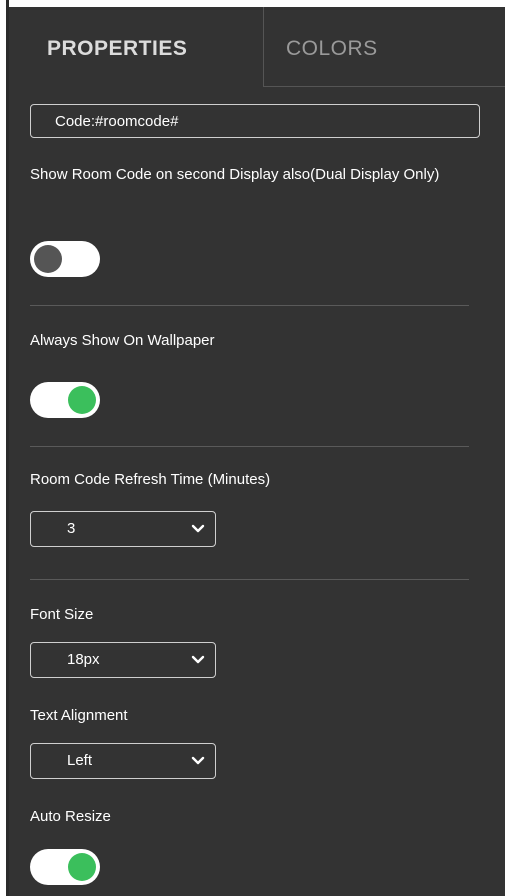  What do you see at coordinates (79, 715) in the screenshot?
I see `text-alignment-label: Text Alignment` at bounding box center [79, 715].